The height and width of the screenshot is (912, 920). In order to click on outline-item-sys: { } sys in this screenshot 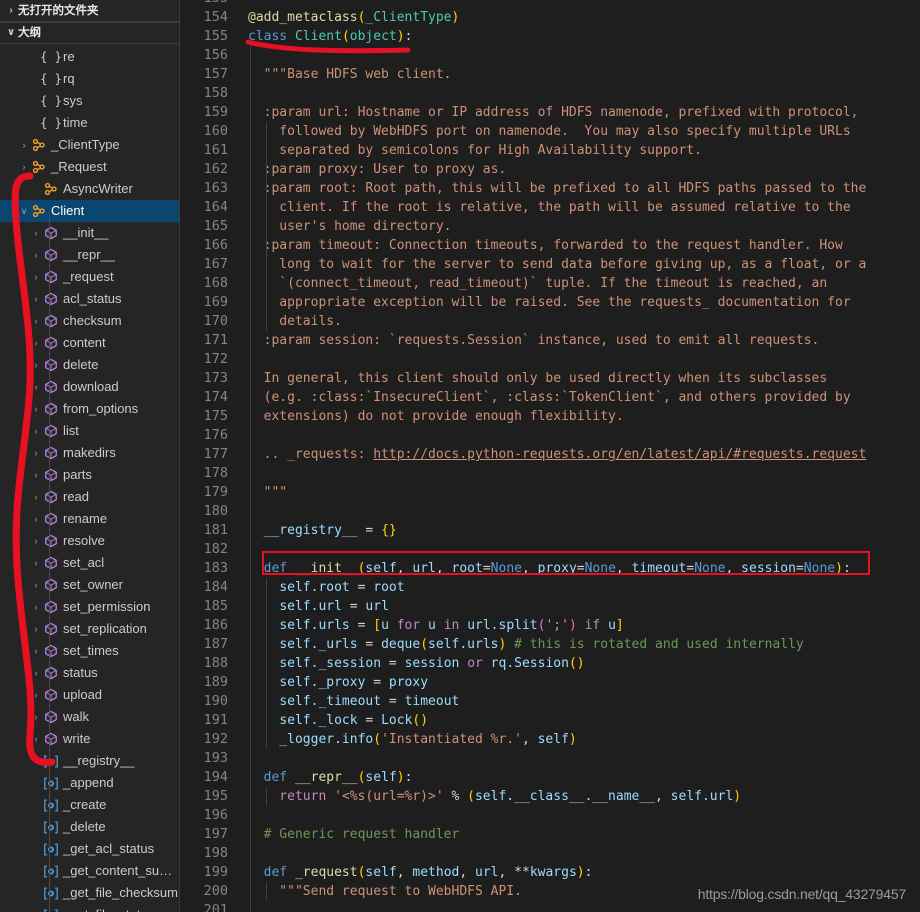, I will do `click(90, 101)`.